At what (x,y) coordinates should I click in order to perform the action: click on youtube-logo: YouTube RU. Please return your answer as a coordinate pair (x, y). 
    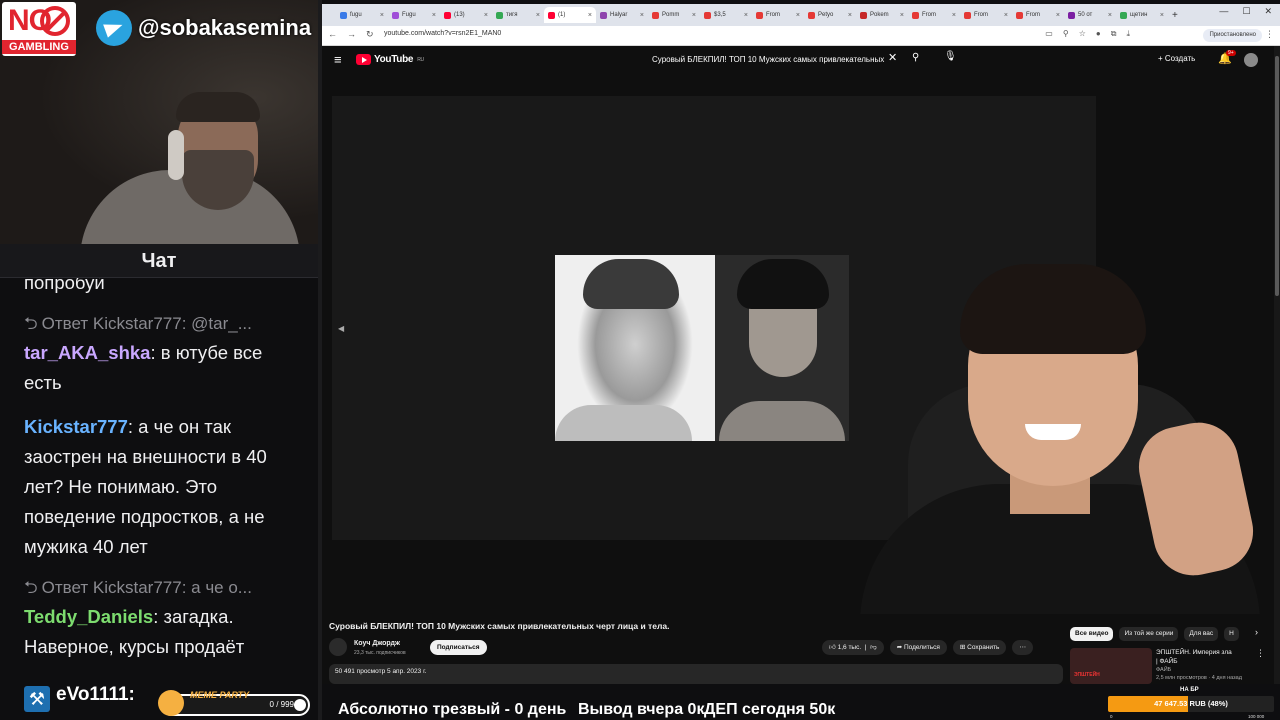
    Looking at the image, I should click on (390, 59).